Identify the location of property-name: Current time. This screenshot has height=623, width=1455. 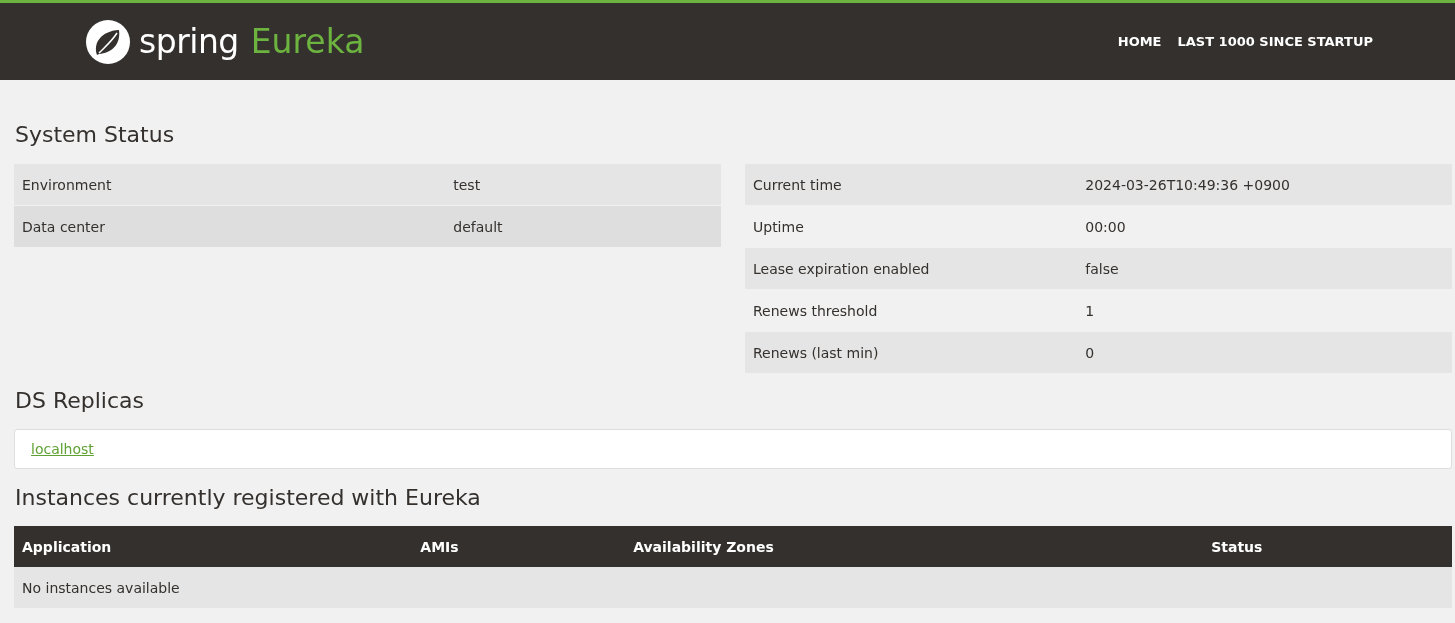
(911, 184).